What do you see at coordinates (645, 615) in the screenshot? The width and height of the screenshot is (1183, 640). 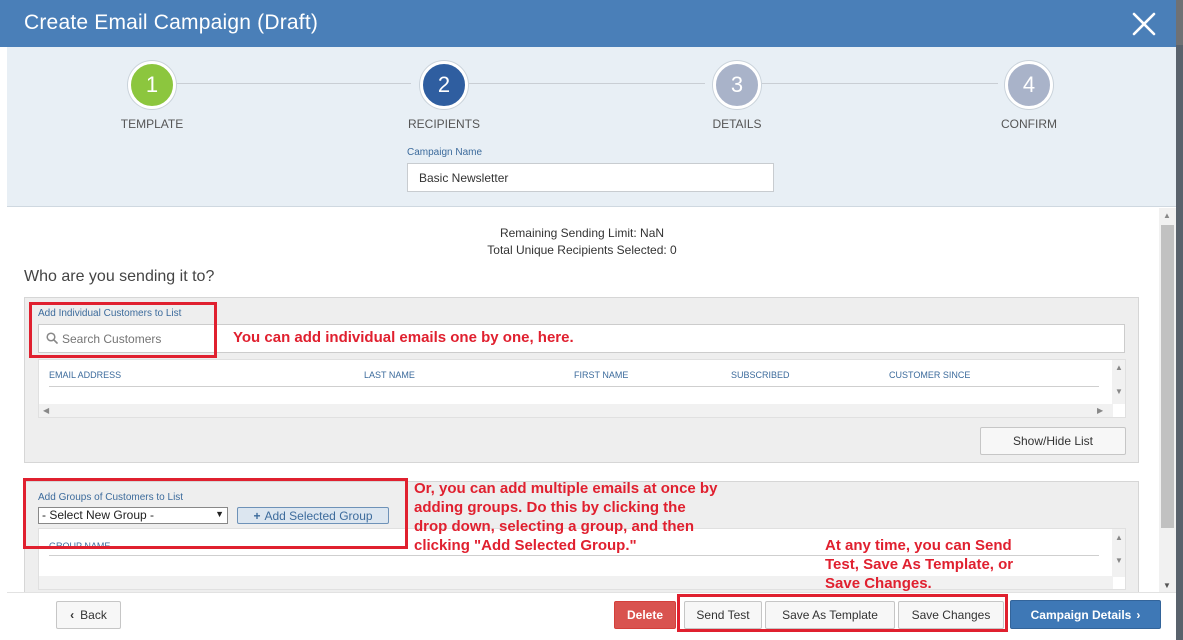 I see `delete-button: Delete` at bounding box center [645, 615].